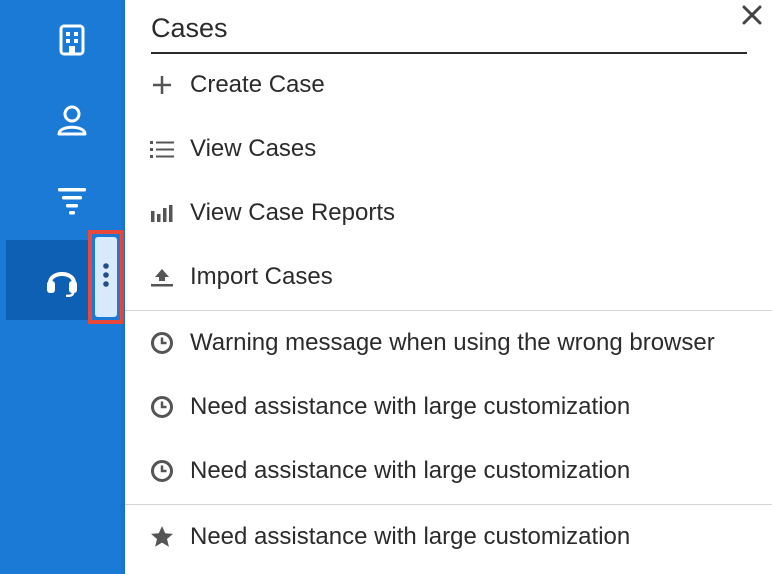 The width and height of the screenshot is (772, 574). Describe the element at coordinates (162, 213) in the screenshot. I see `bar-chart-icon` at that location.